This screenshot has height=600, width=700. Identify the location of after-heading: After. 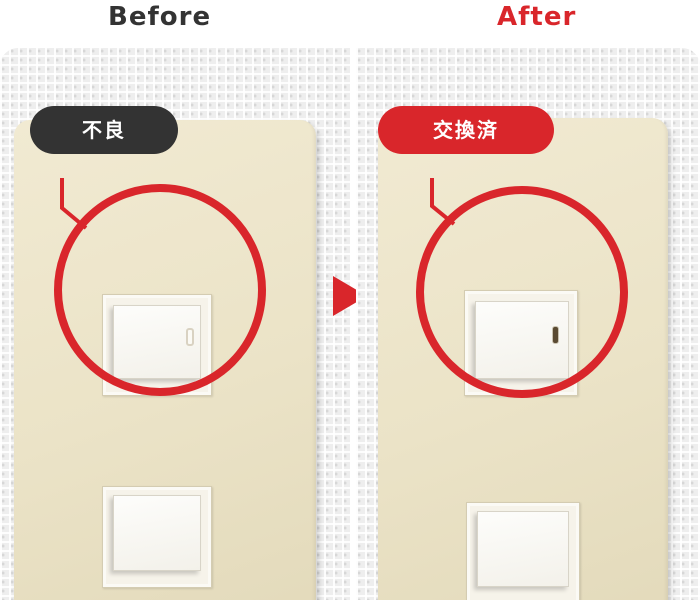
(537, 17).